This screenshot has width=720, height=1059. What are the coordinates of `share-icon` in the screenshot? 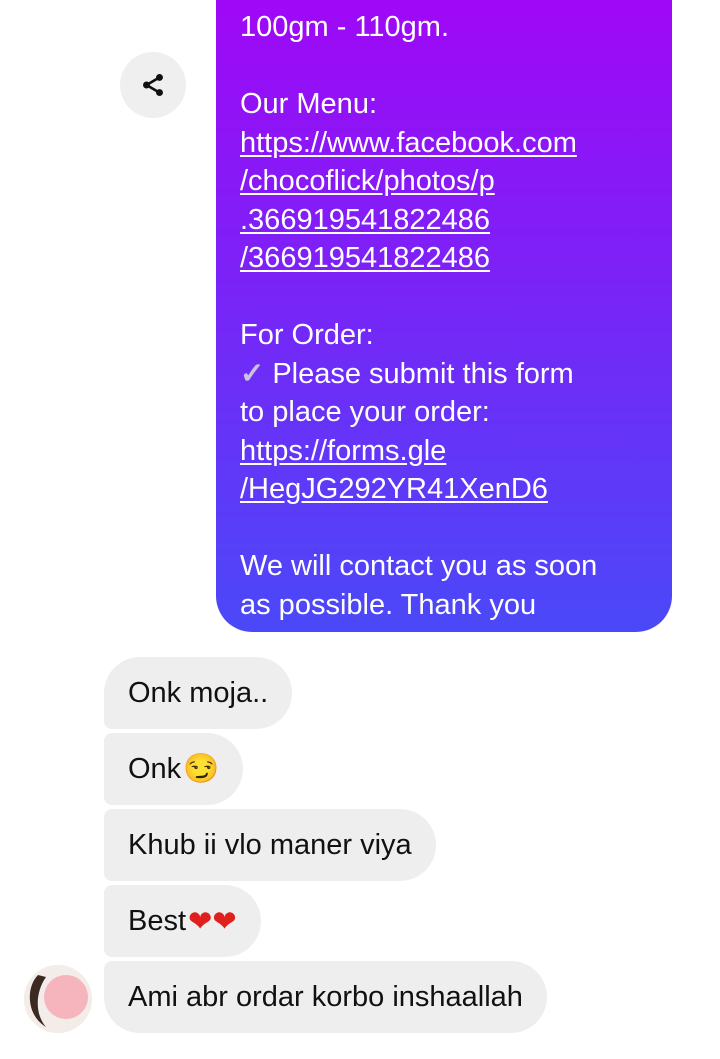 It's located at (153, 85).